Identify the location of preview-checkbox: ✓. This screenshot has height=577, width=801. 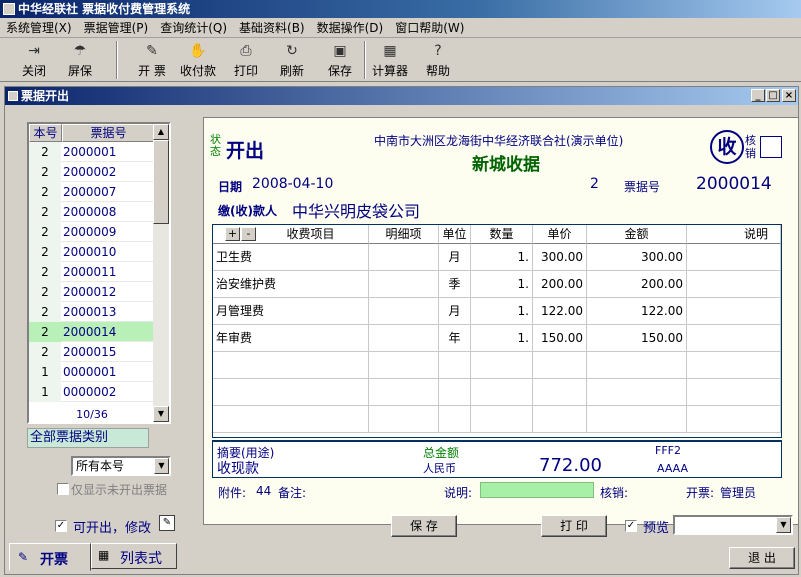
(631, 526).